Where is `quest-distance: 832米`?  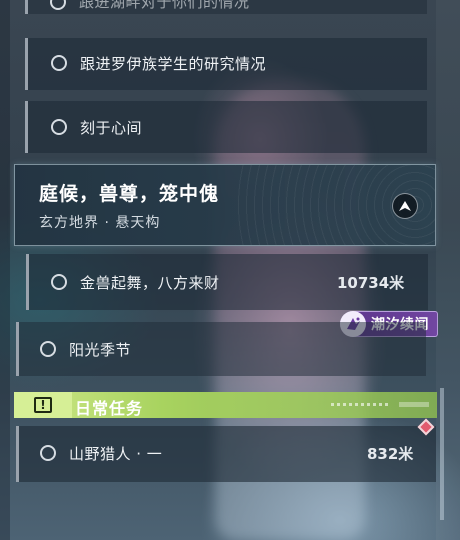
quest-distance: 832米 is located at coordinates (390, 454).